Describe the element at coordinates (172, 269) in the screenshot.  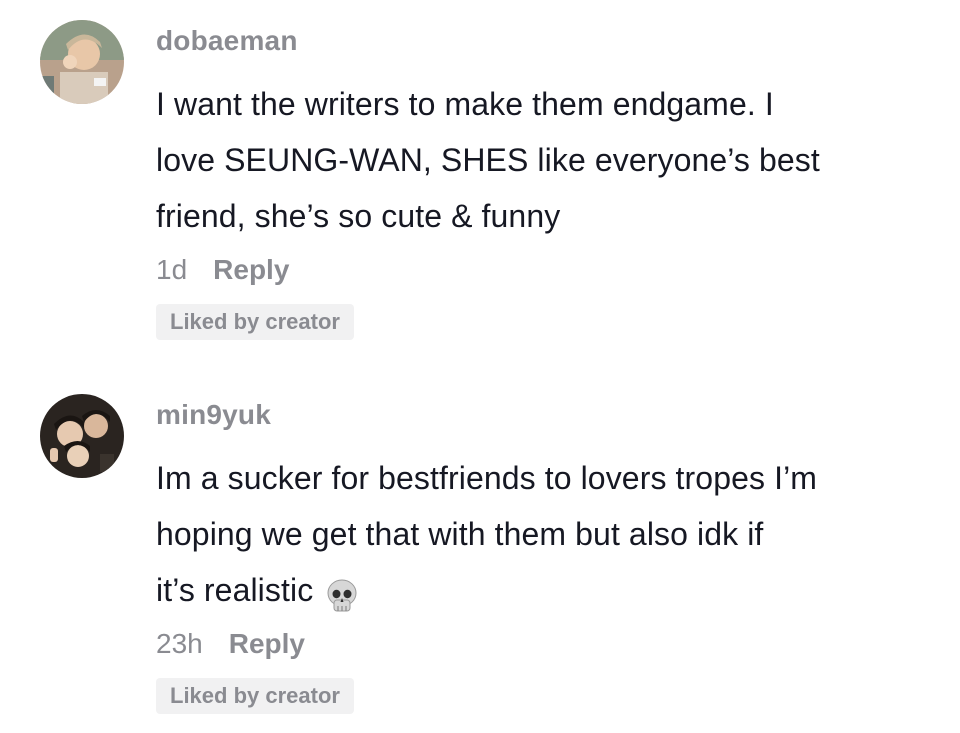
I see `timestamp: 1d` at that location.